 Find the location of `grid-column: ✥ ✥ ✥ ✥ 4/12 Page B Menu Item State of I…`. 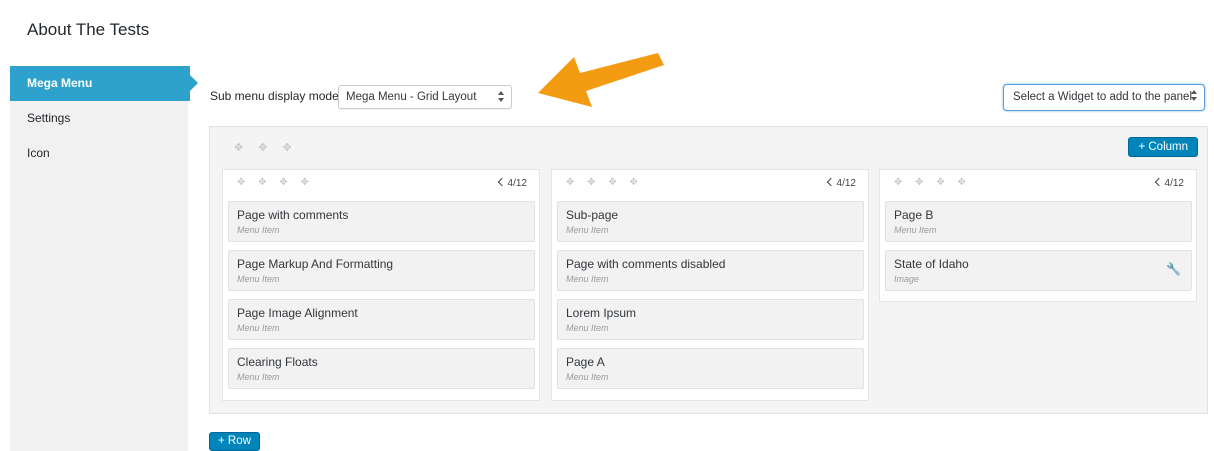

grid-column: ✥ ✥ ✥ ✥ 4/12 Page B Menu Item State of I… is located at coordinates (1038, 235).